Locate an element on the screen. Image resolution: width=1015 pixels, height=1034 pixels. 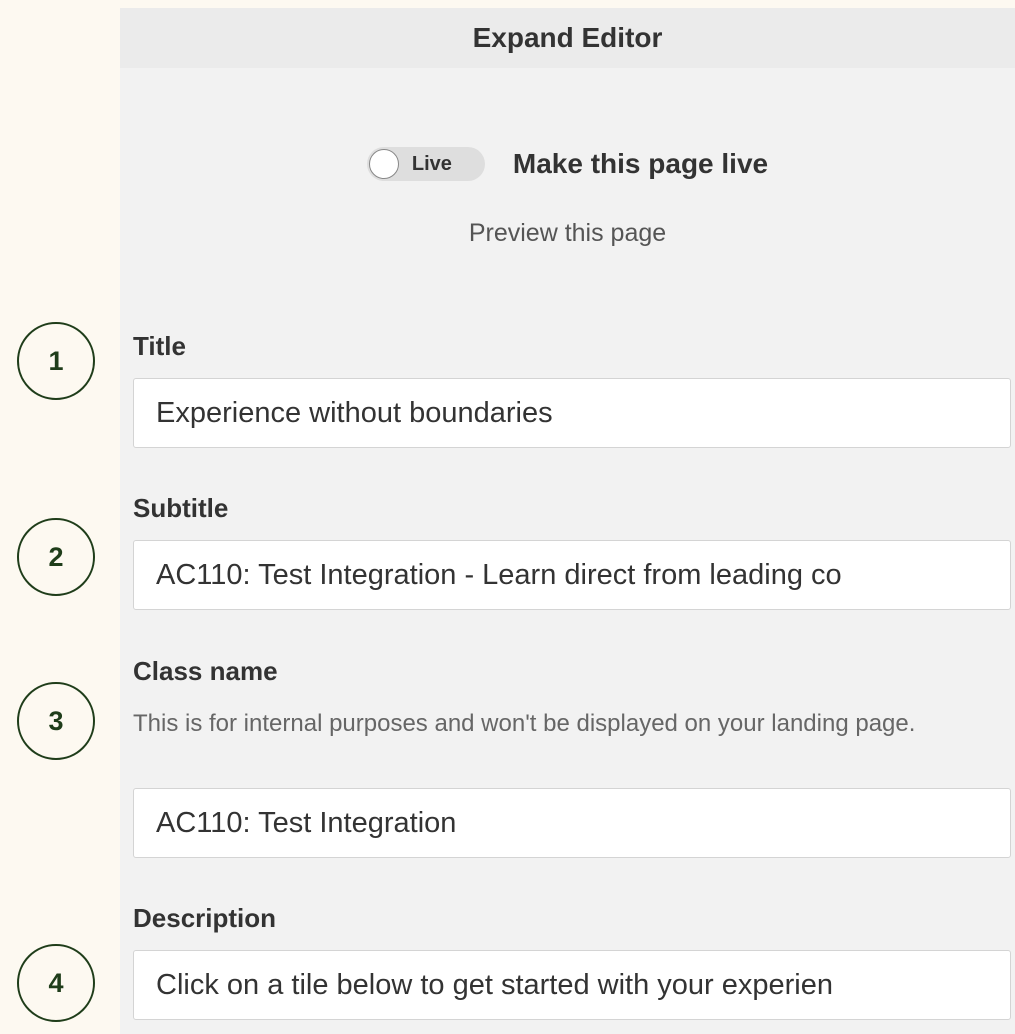
live-toggle-row: Live Make this page live is located at coordinates (567, 164).